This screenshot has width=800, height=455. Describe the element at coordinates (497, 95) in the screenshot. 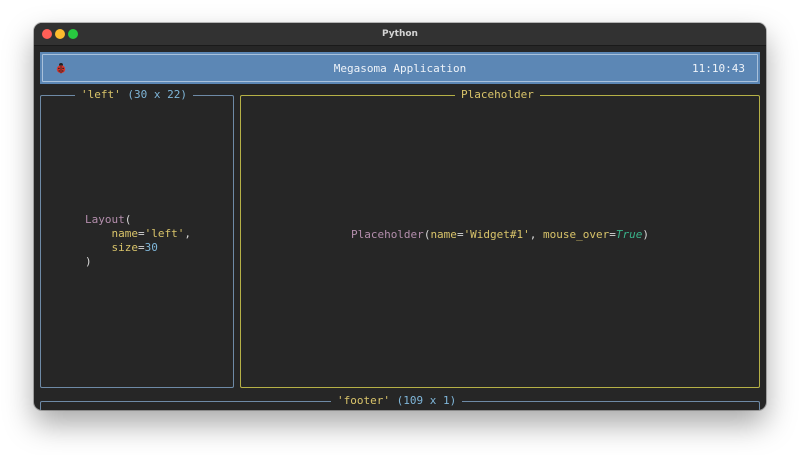

I see `placeholder-panel-title: Placeholder` at that location.